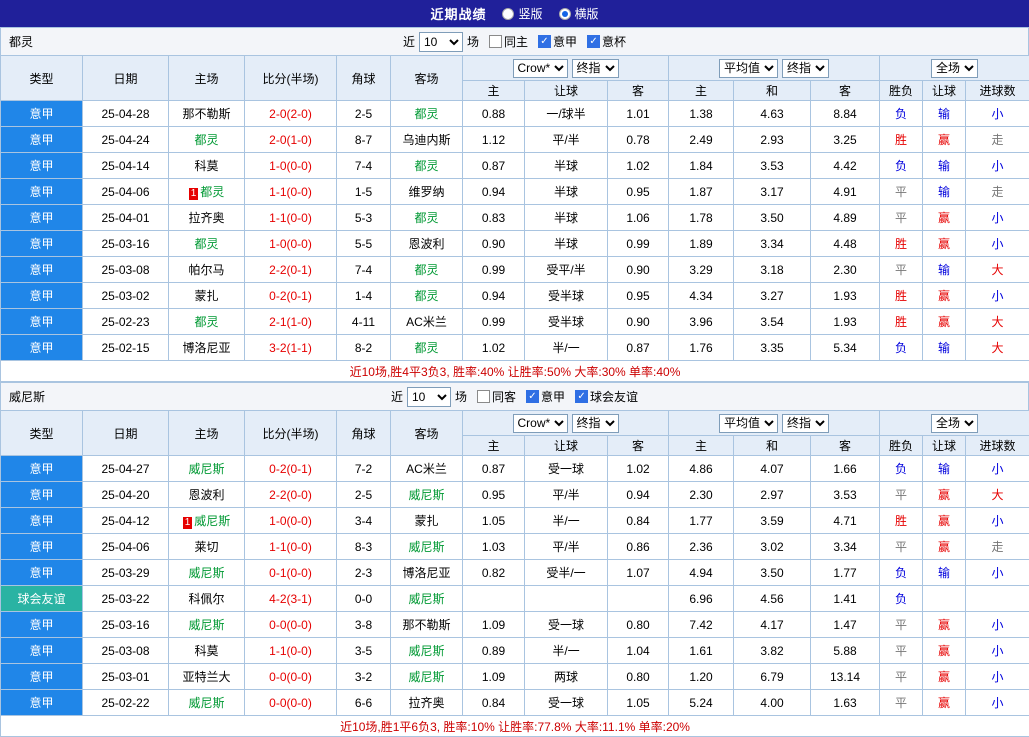 This screenshot has width=1029, height=737. I want to click on average-odds-cell: 3.02, so click(772, 547).